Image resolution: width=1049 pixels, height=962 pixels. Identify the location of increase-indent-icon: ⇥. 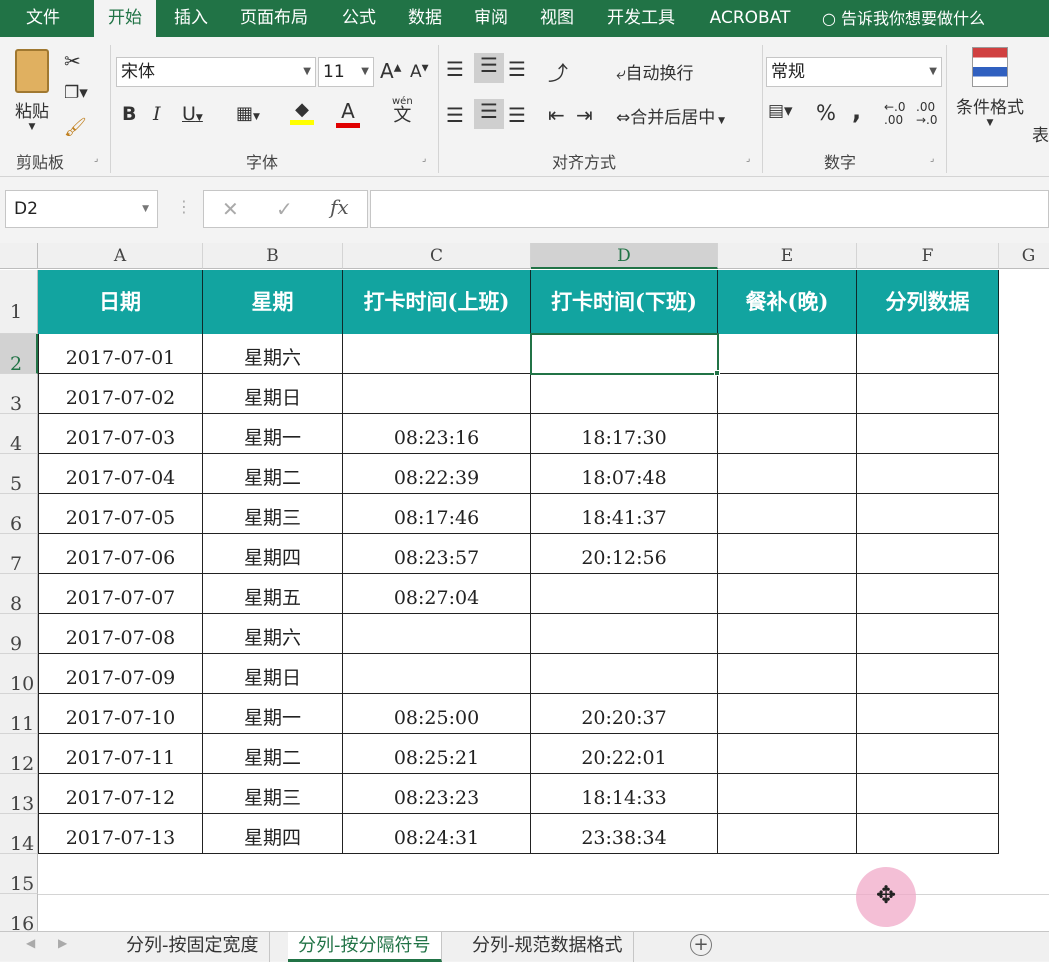
(584, 115).